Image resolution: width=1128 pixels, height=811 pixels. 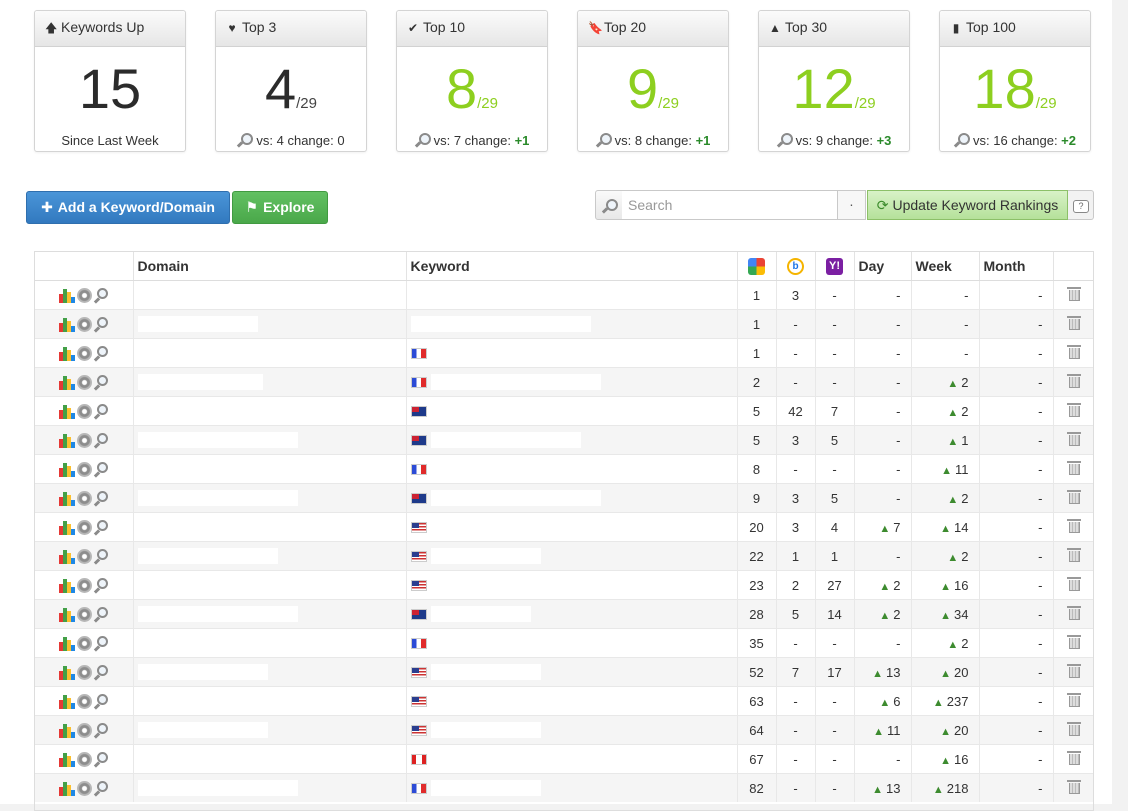 I want to click on table-row: 52 7 17 ▲ 13 ▲ 20-, so click(x=564, y=672).